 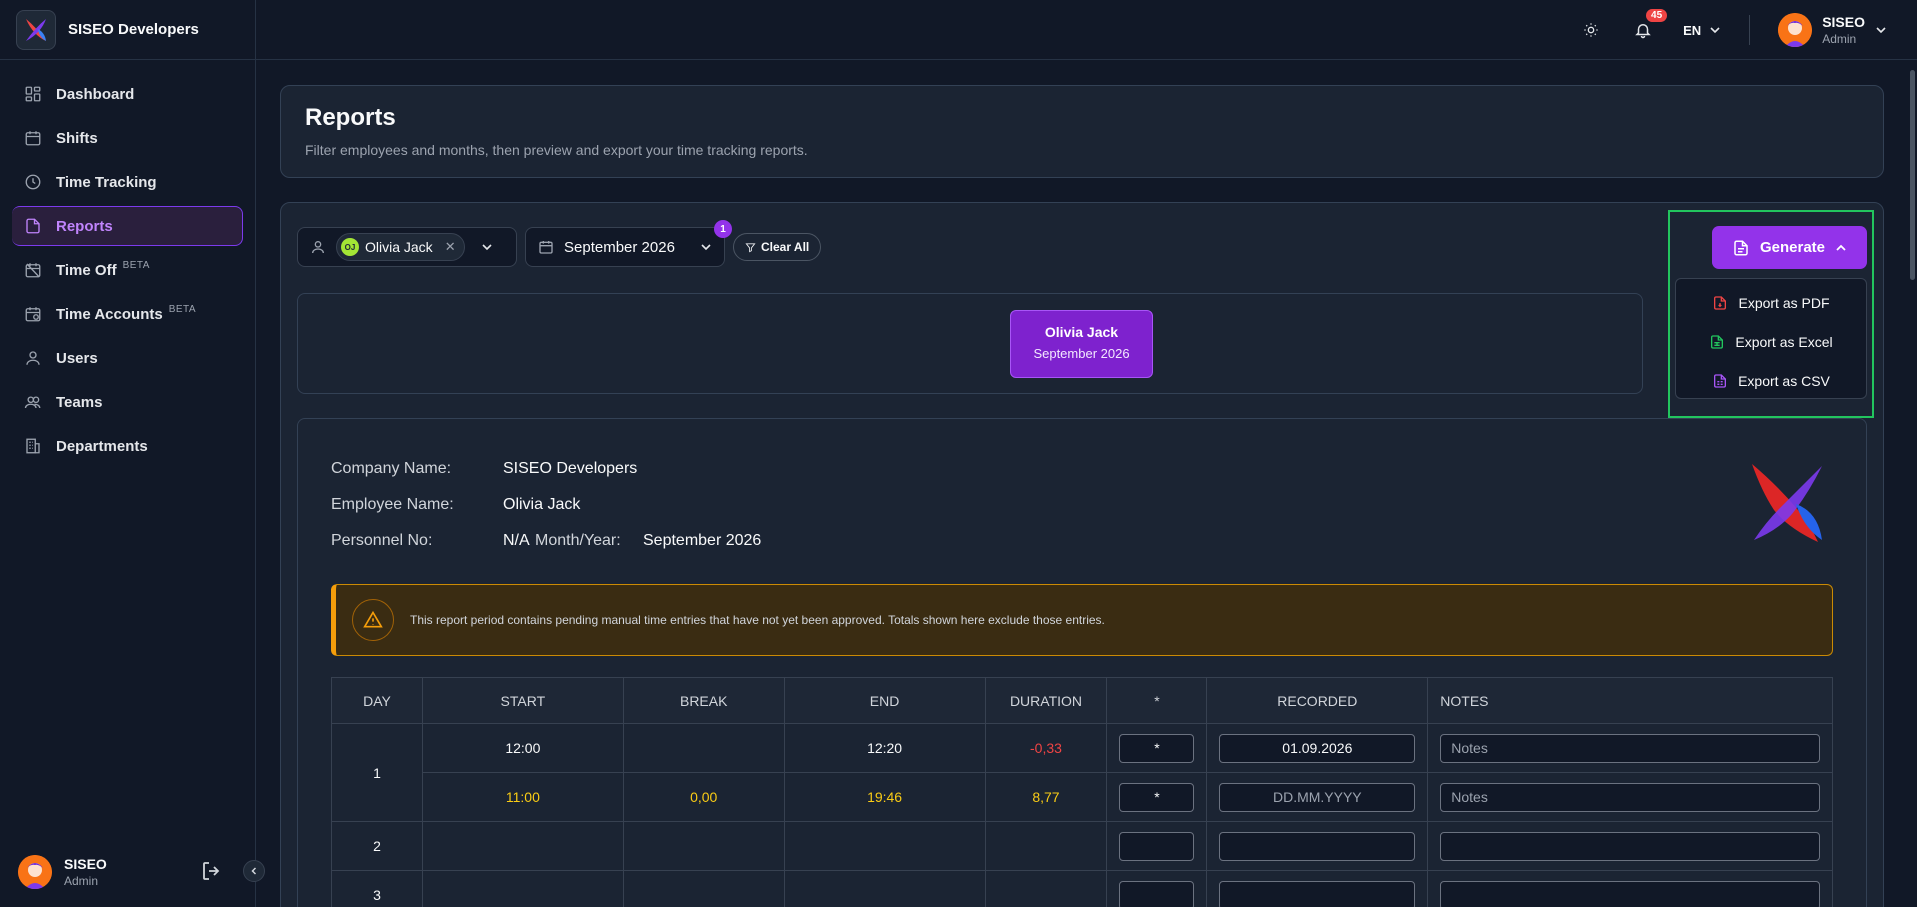 I want to click on export-pdf-item: Export as PDF, so click(x=1771, y=302).